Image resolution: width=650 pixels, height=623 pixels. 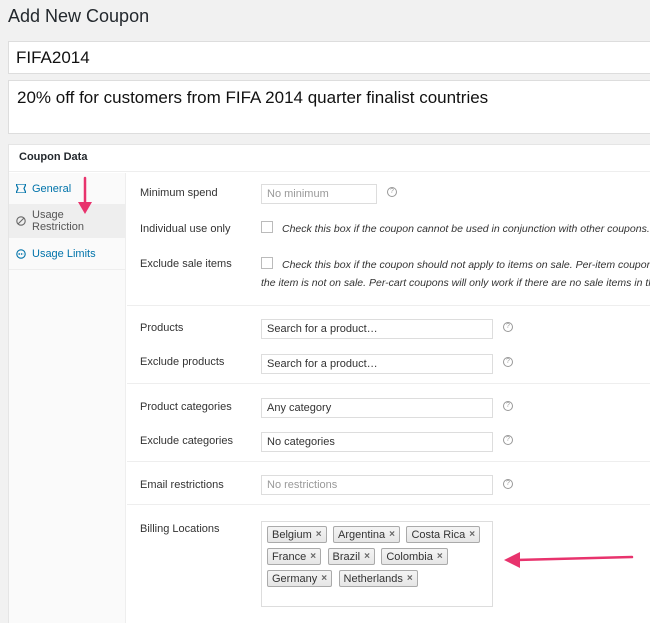 What do you see at coordinates (409, 556) in the screenshot?
I see `country-name: Colombia` at bounding box center [409, 556].